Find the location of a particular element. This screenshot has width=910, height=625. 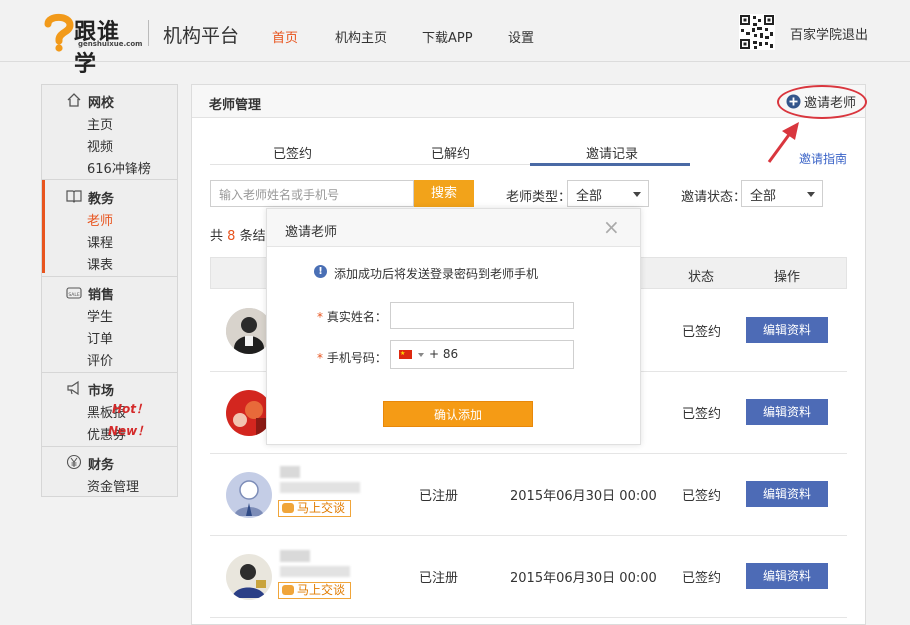

platform-title: 机构平台 is located at coordinates (201, 36).